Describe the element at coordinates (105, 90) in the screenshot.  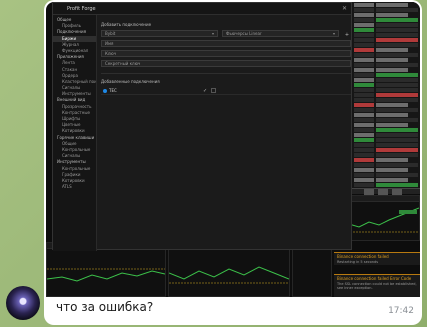
I see `status-dot-icon` at that location.